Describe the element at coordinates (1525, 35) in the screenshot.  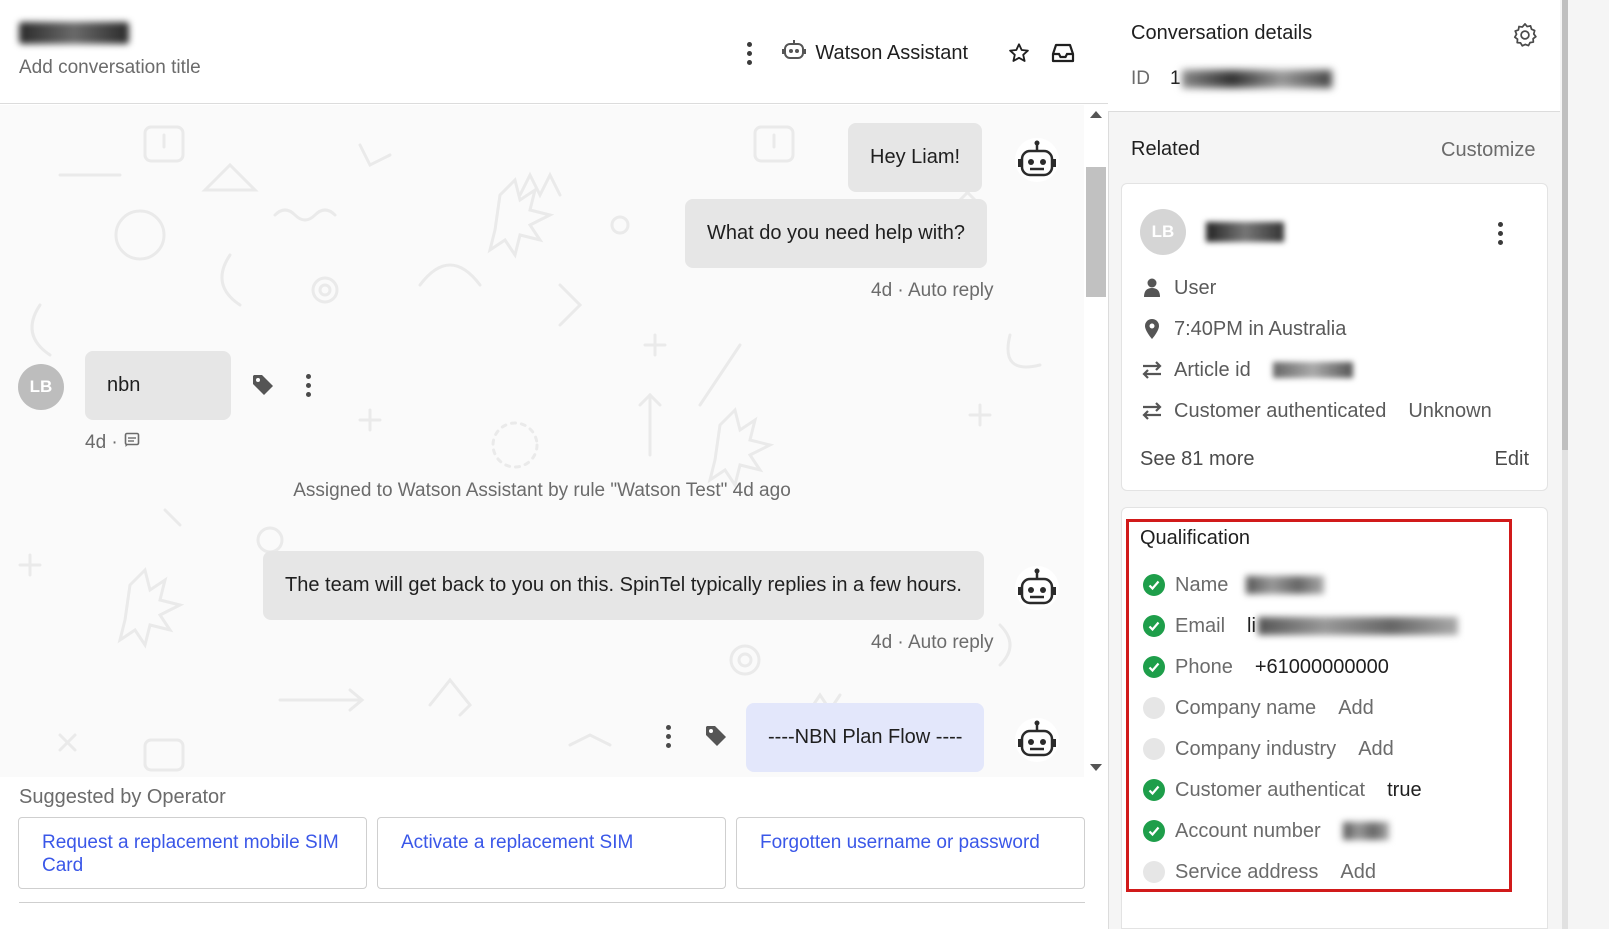
I see `gear-icon` at that location.